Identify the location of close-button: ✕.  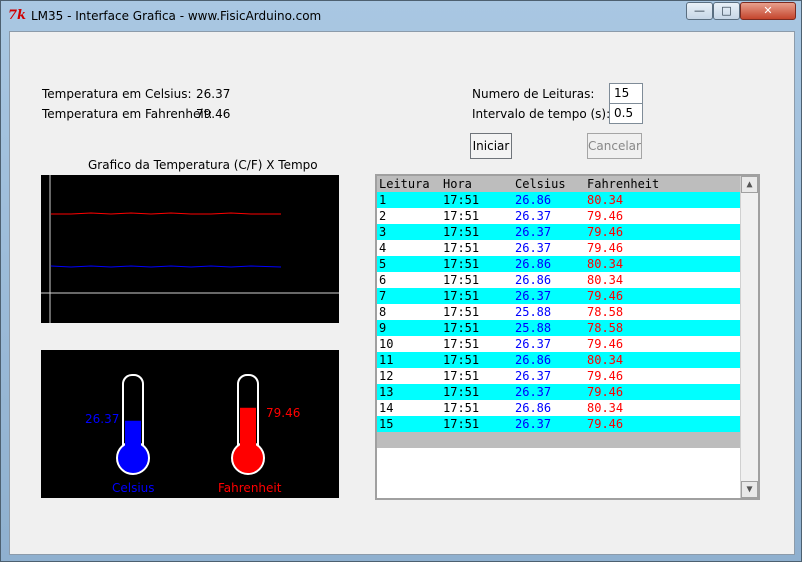
(768, 11).